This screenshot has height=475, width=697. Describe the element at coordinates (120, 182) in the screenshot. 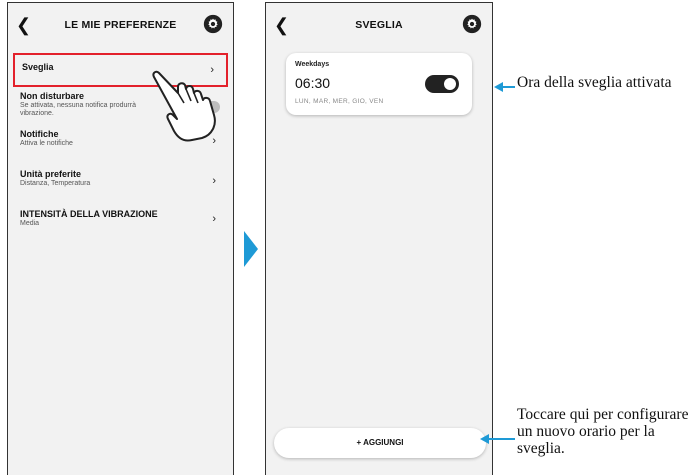

I see `menu-item-unita-preferite: Unità preferite Distanza, Temperatura ›` at that location.